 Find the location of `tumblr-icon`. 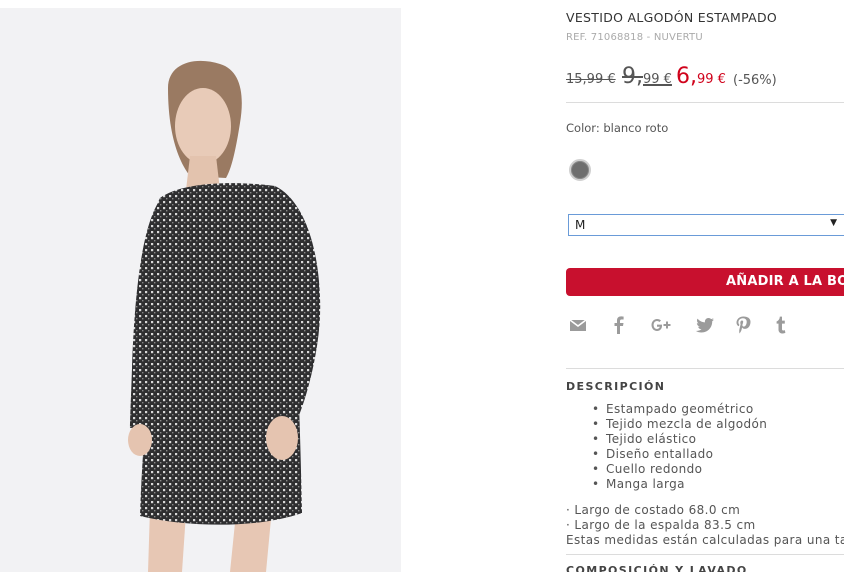

tumblr-icon is located at coordinates (781, 325).